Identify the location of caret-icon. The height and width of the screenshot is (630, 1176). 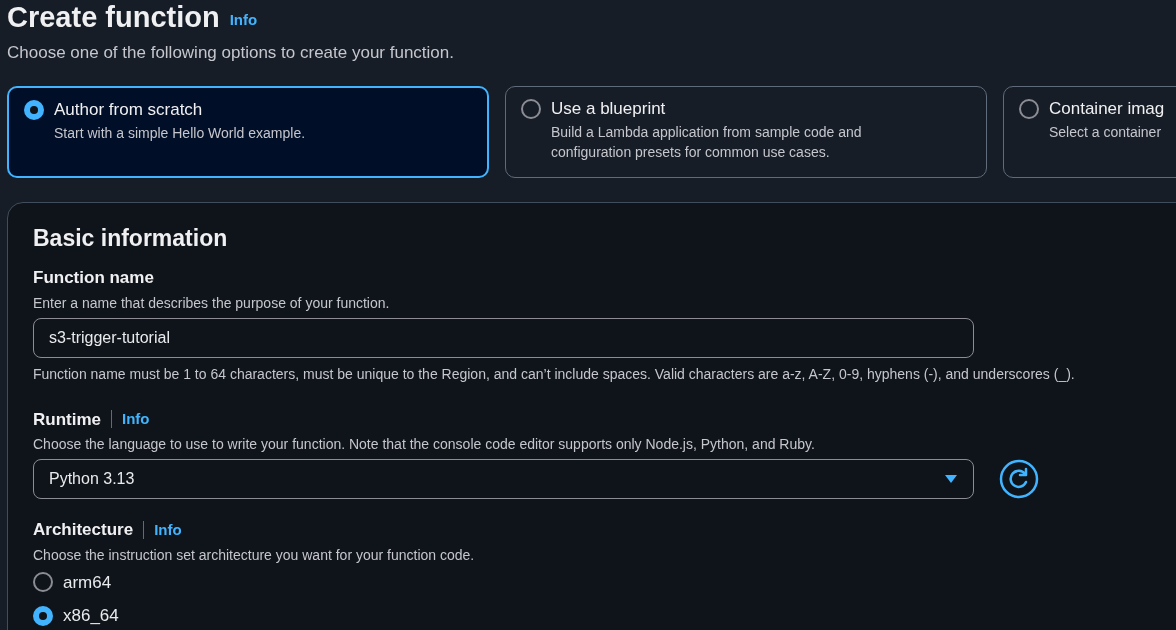
(951, 479).